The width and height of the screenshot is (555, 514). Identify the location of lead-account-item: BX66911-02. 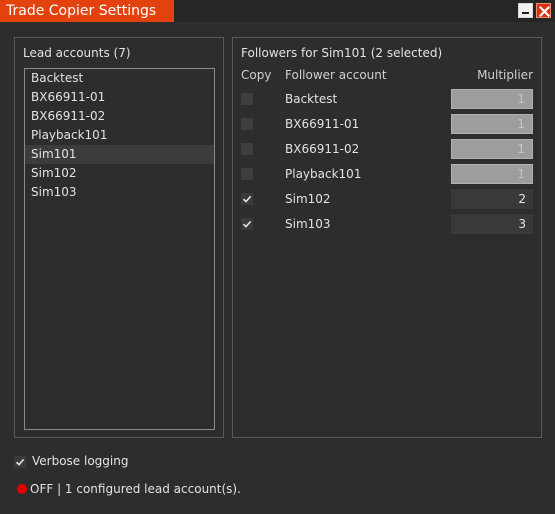
(119, 116).